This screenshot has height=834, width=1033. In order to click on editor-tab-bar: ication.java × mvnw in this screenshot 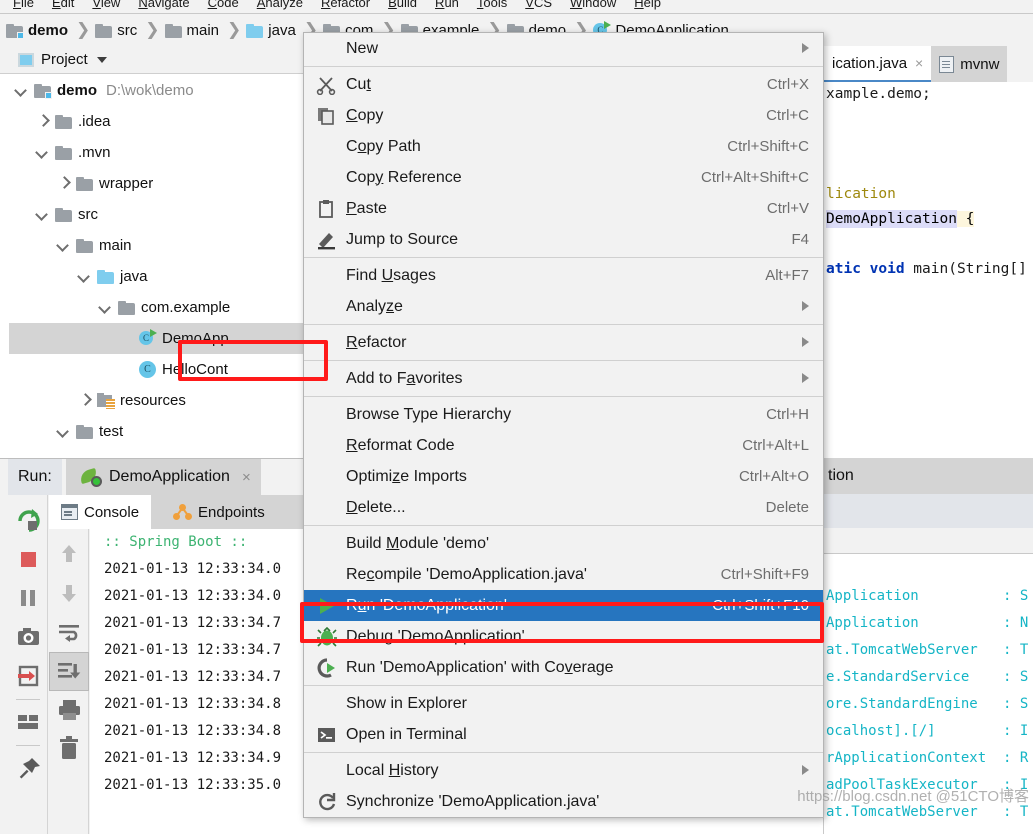, I will do `click(928, 64)`.